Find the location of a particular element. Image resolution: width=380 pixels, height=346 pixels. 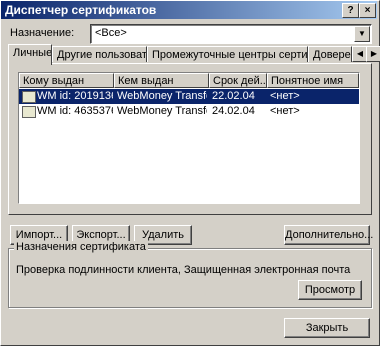

view-button: Просмотр is located at coordinates (330, 290).